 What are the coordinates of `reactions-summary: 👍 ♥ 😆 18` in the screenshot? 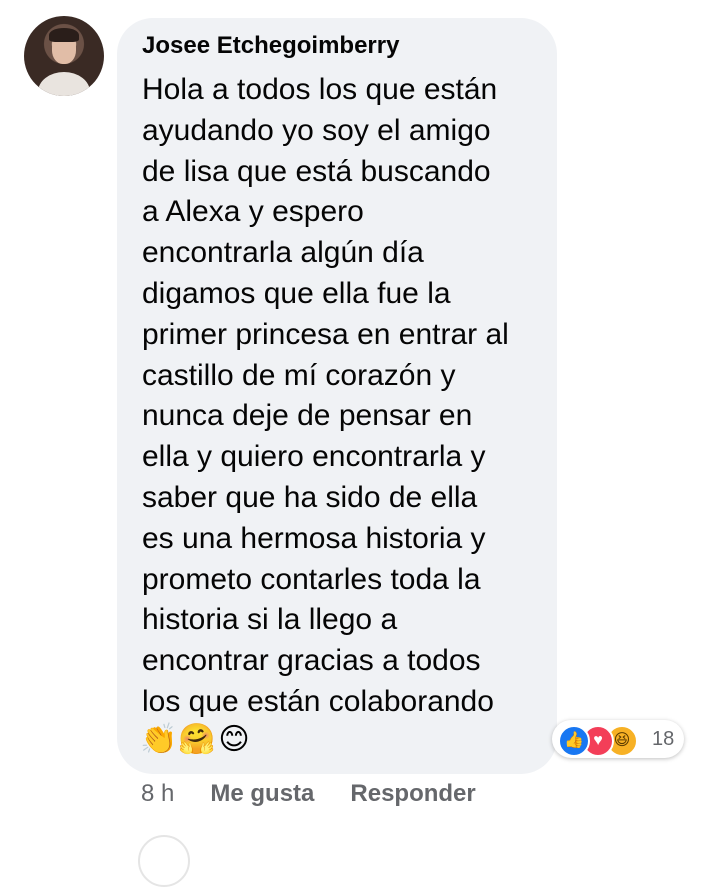 It's located at (618, 739).